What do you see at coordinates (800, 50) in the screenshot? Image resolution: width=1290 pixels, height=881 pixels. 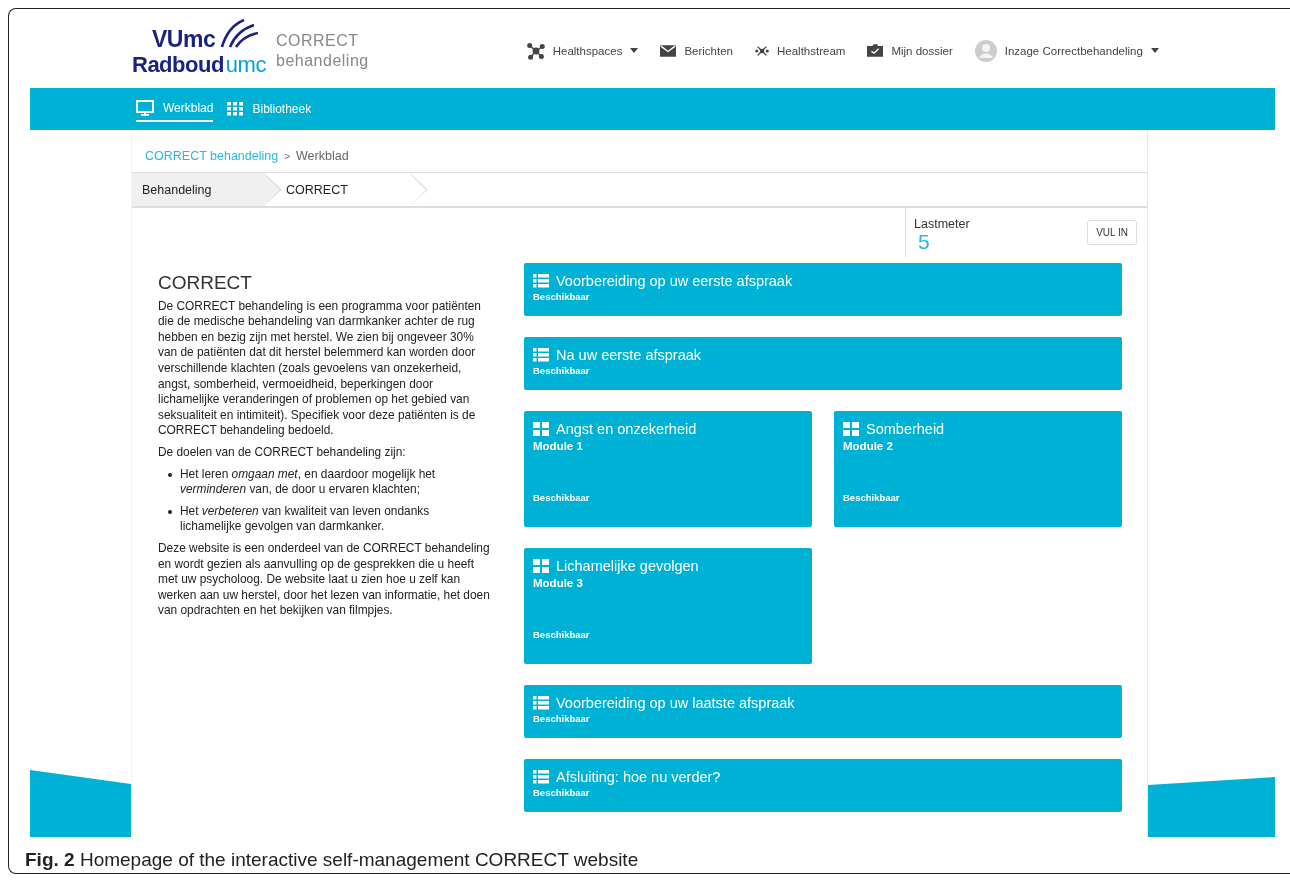 I see `nav-link: Healthstream` at bounding box center [800, 50].